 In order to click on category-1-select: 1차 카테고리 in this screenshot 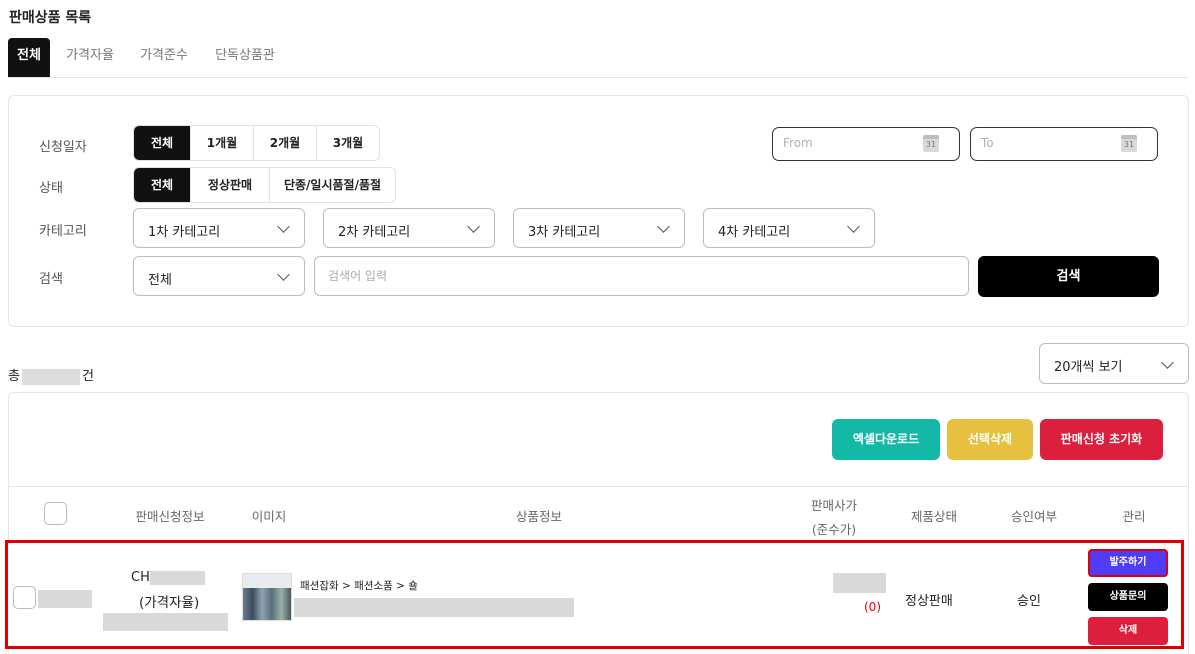, I will do `click(219, 228)`.